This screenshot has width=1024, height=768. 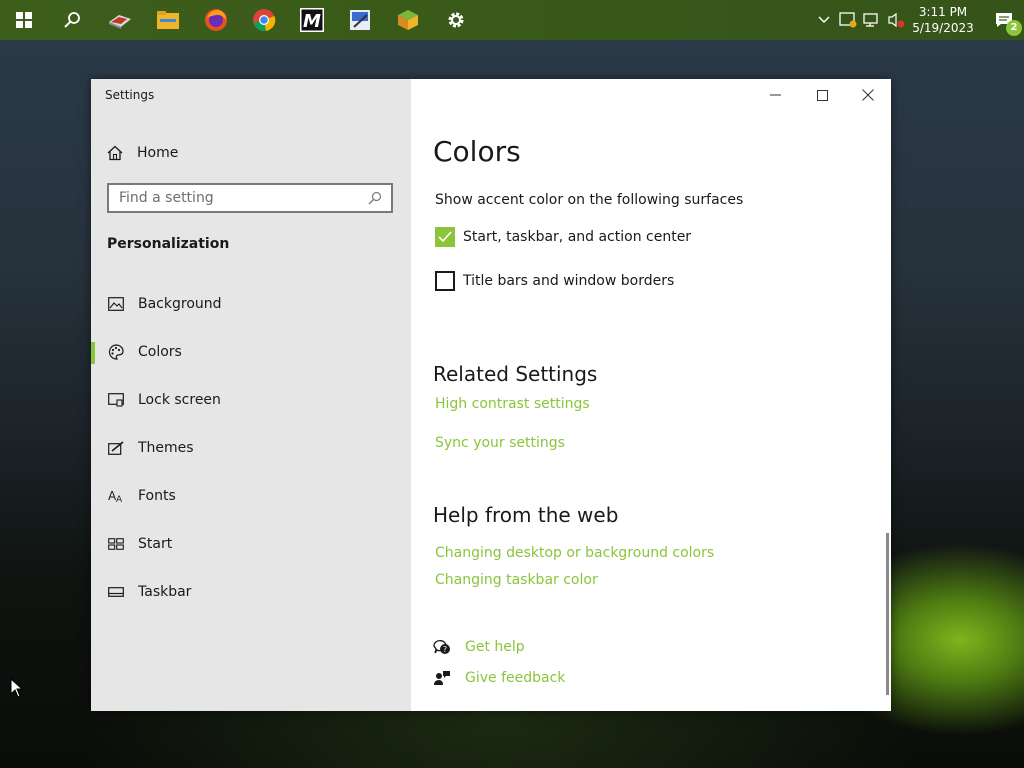 I want to click on sidebar-item-label: Themes, so click(x=166, y=448).